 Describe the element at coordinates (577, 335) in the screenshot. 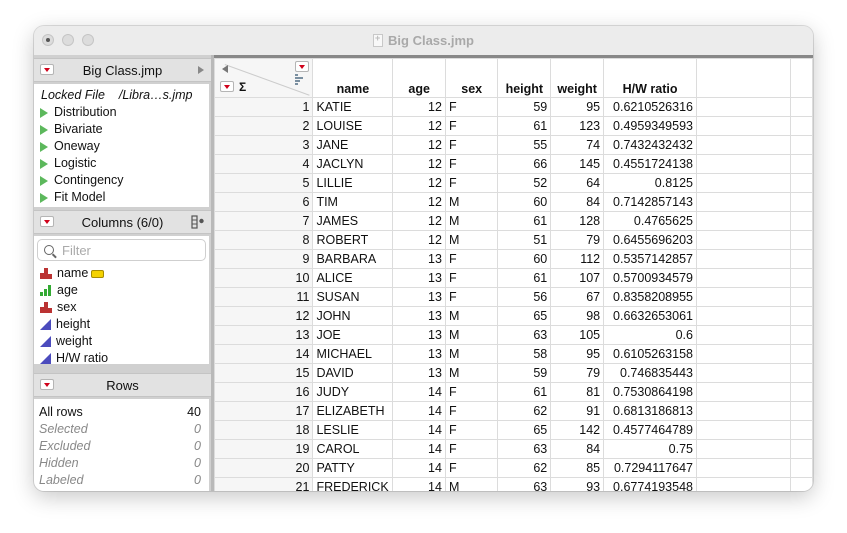

I see `cell-weight: 105` at that location.